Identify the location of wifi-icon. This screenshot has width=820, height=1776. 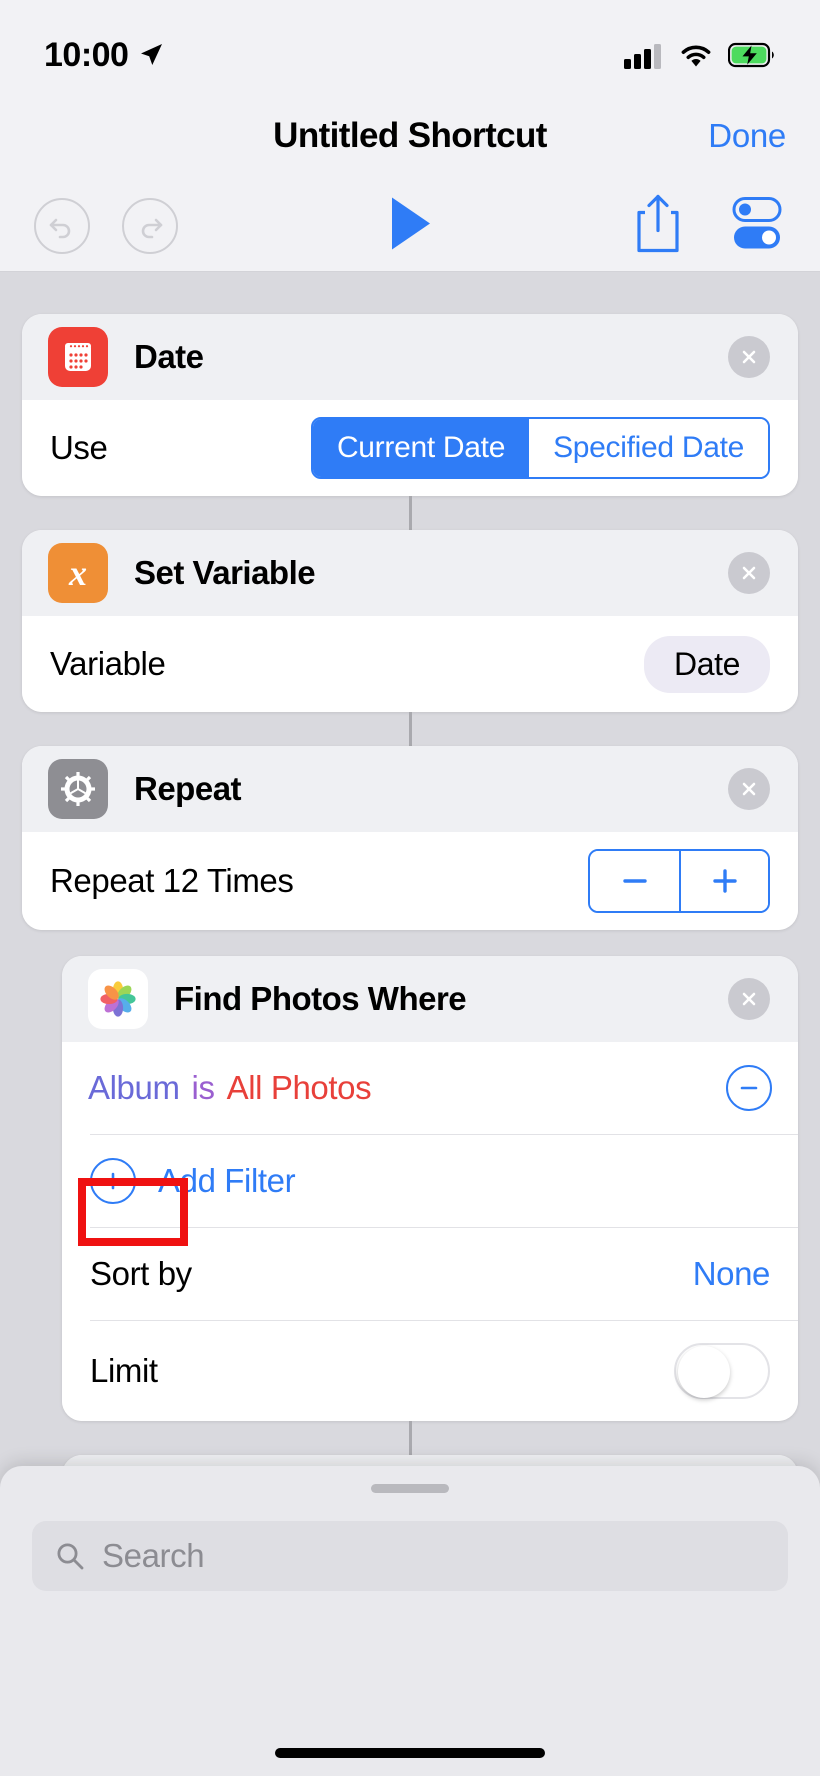
(696, 56).